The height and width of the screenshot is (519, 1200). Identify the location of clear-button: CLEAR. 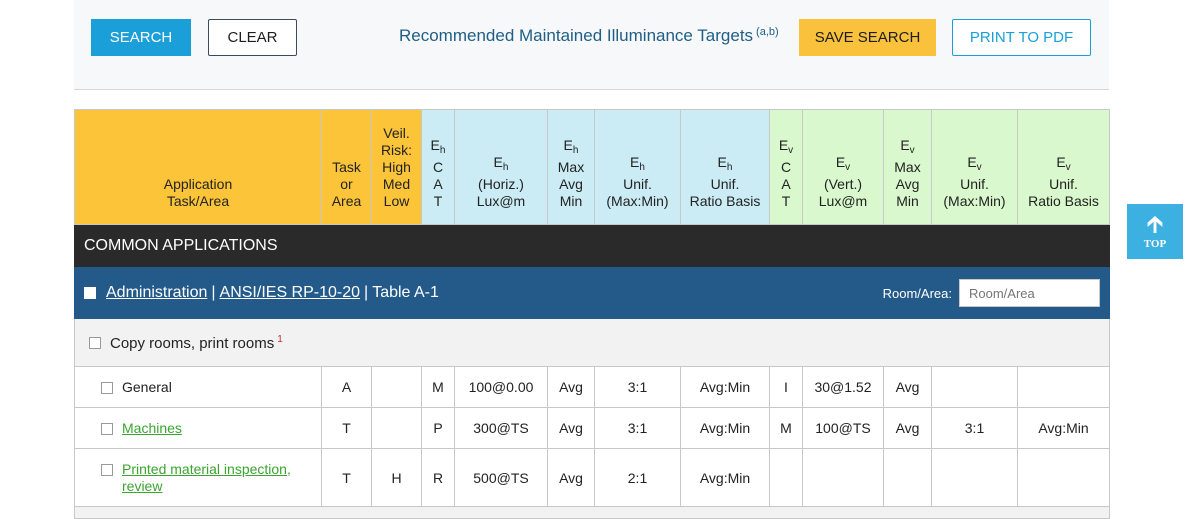
(252, 37).